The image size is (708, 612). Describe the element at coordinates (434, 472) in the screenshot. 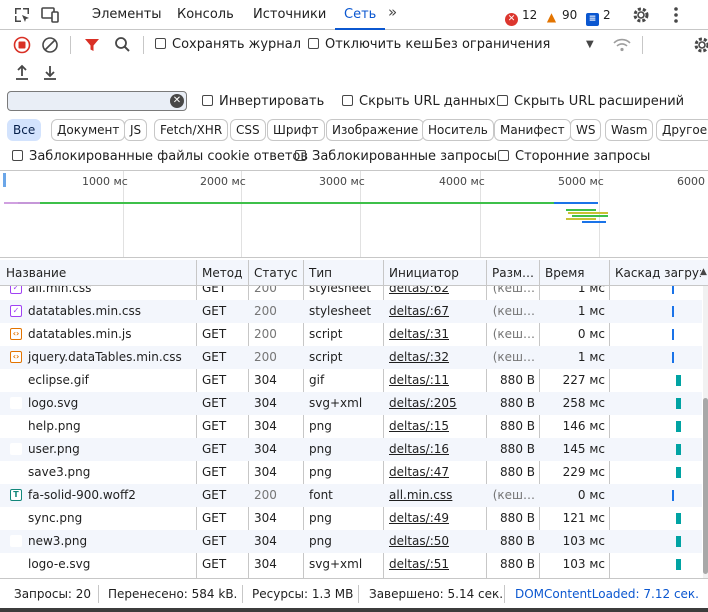

I see `request-initiator: deltas/:47` at that location.